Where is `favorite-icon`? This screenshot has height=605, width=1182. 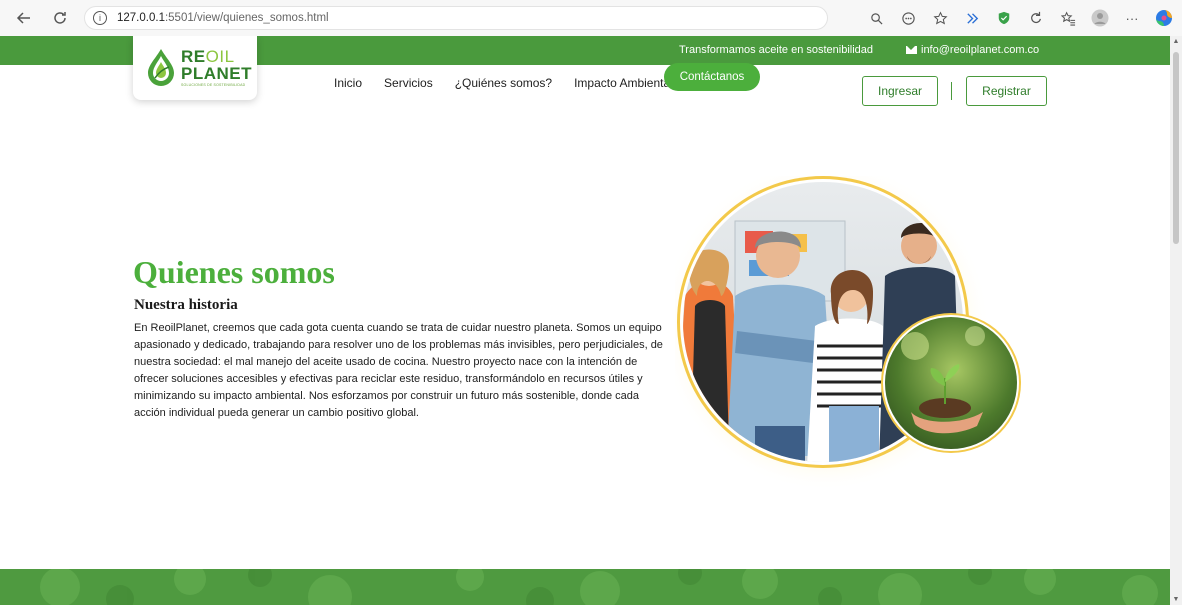 favorite-icon is located at coordinates (940, 18).